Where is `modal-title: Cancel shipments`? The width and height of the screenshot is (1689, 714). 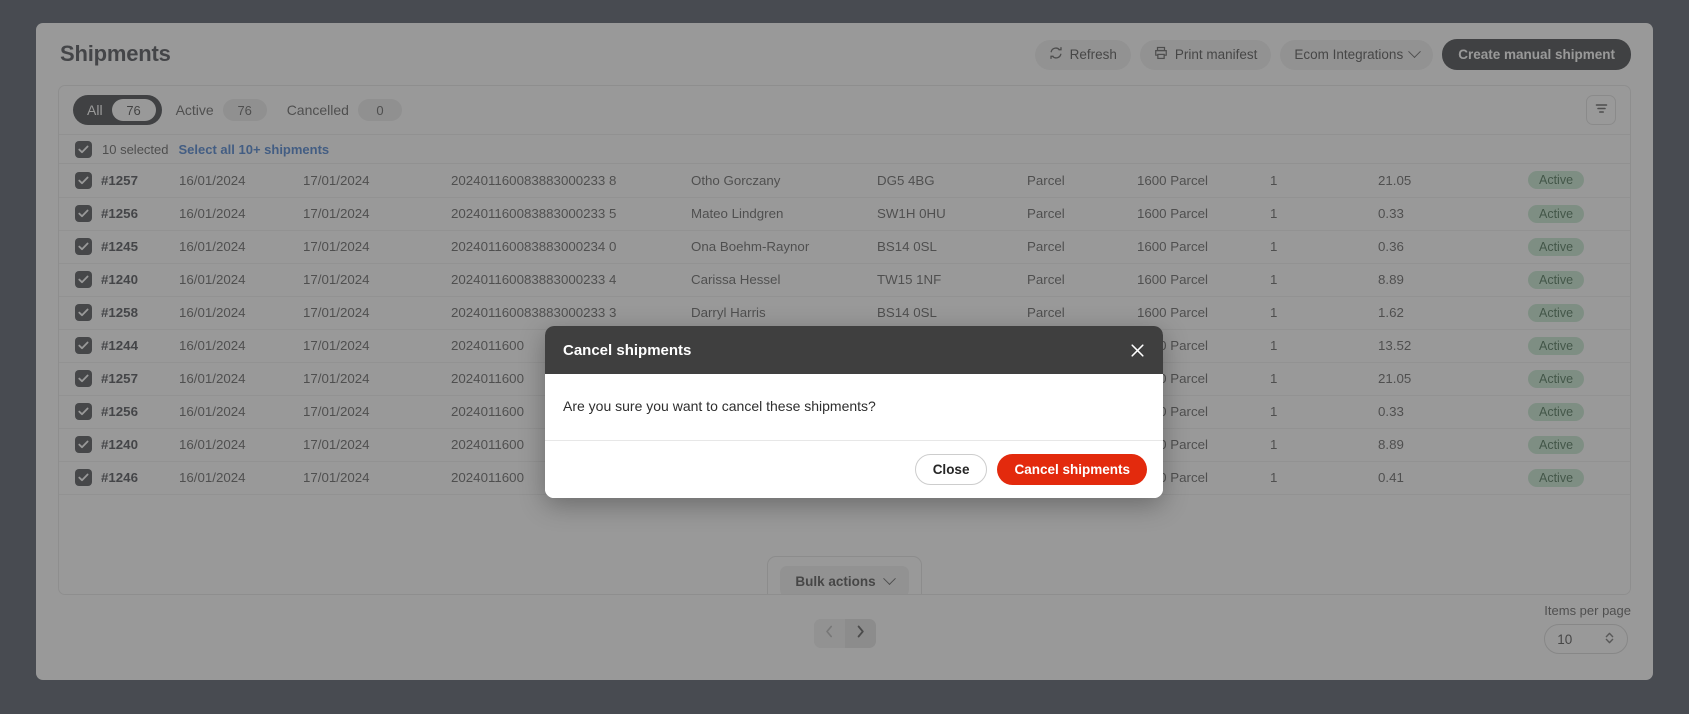 modal-title: Cancel shipments is located at coordinates (627, 350).